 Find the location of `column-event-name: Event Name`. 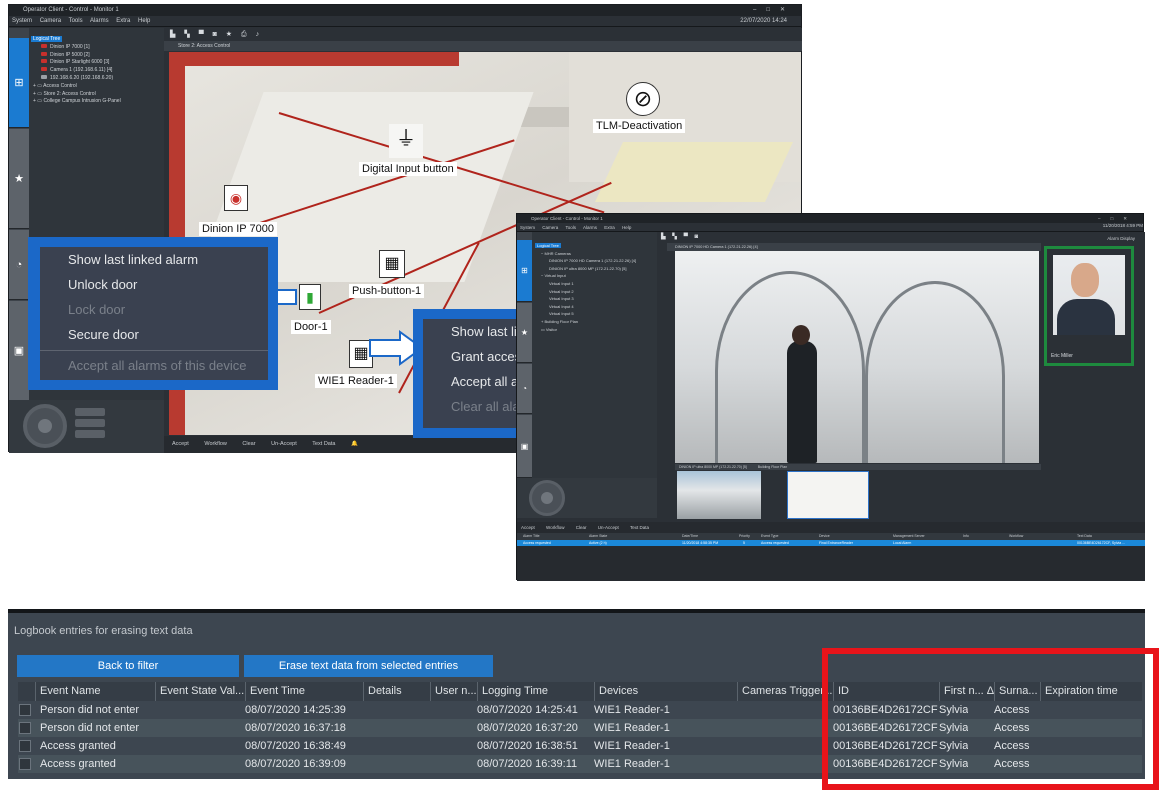

column-event-name: Event Name is located at coordinates (95, 691).